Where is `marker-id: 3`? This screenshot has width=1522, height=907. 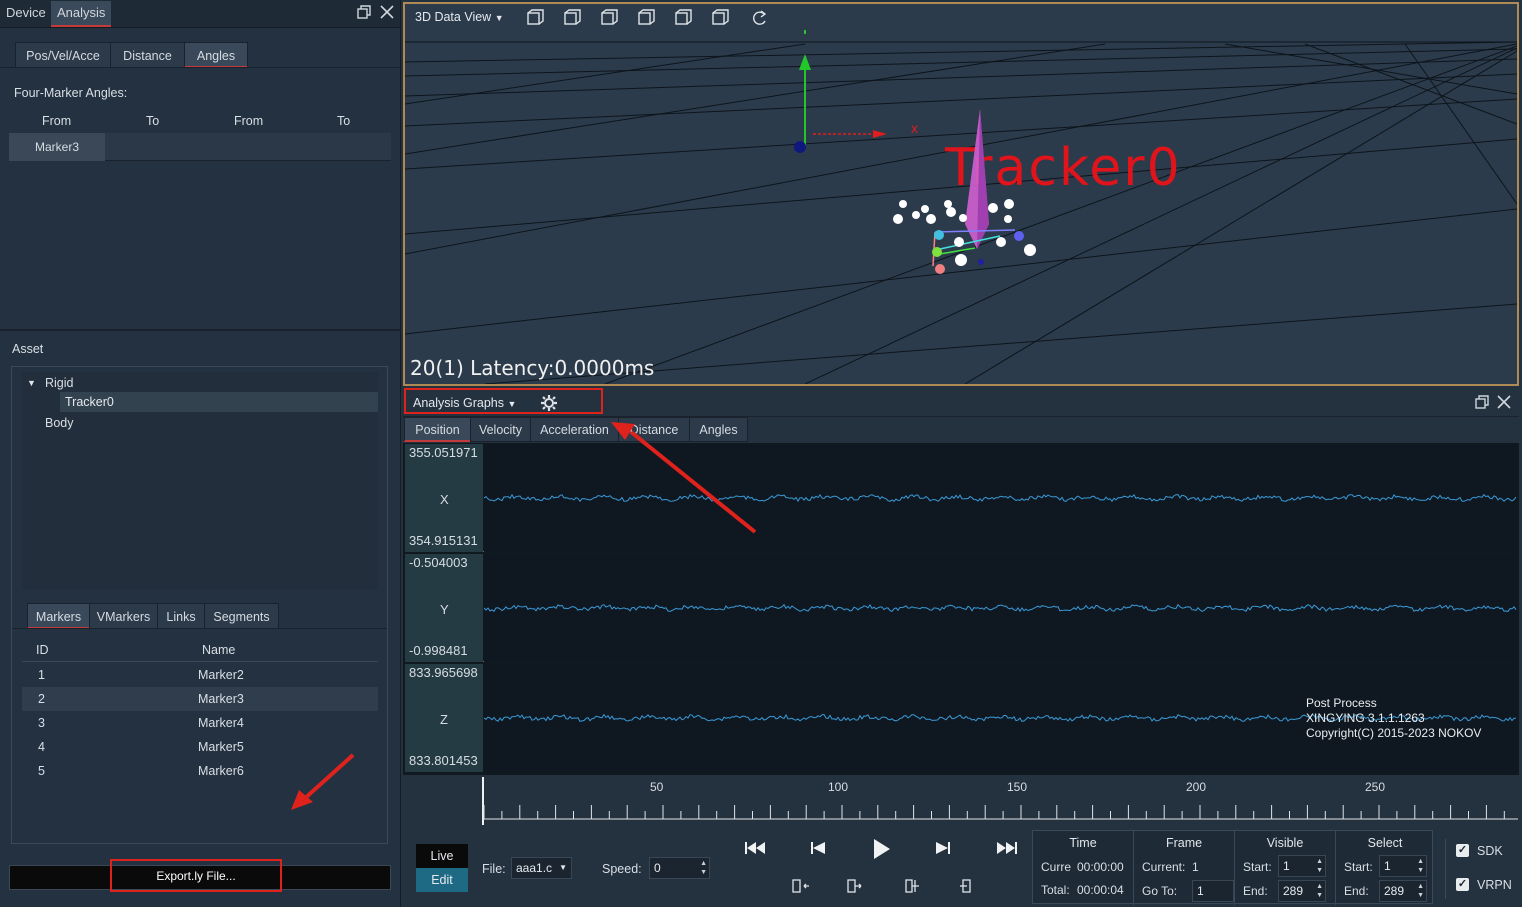 marker-id: 3 is located at coordinates (41, 723).